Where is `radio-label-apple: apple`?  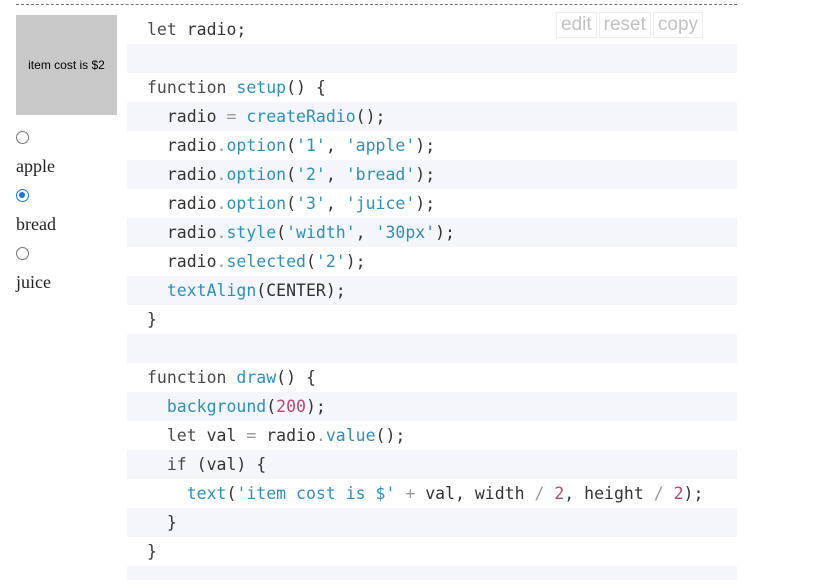
radio-label-apple: apple is located at coordinates (35, 166).